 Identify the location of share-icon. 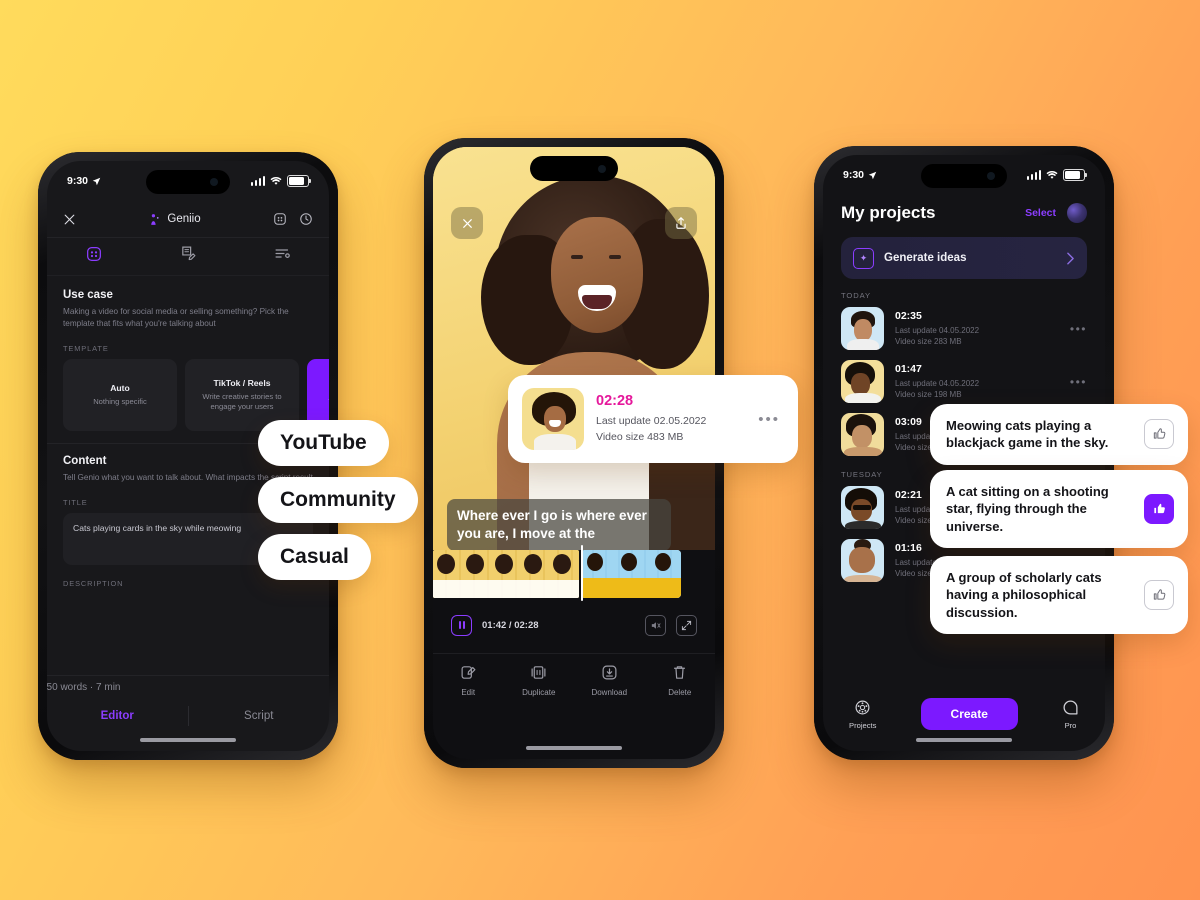
(681, 223).